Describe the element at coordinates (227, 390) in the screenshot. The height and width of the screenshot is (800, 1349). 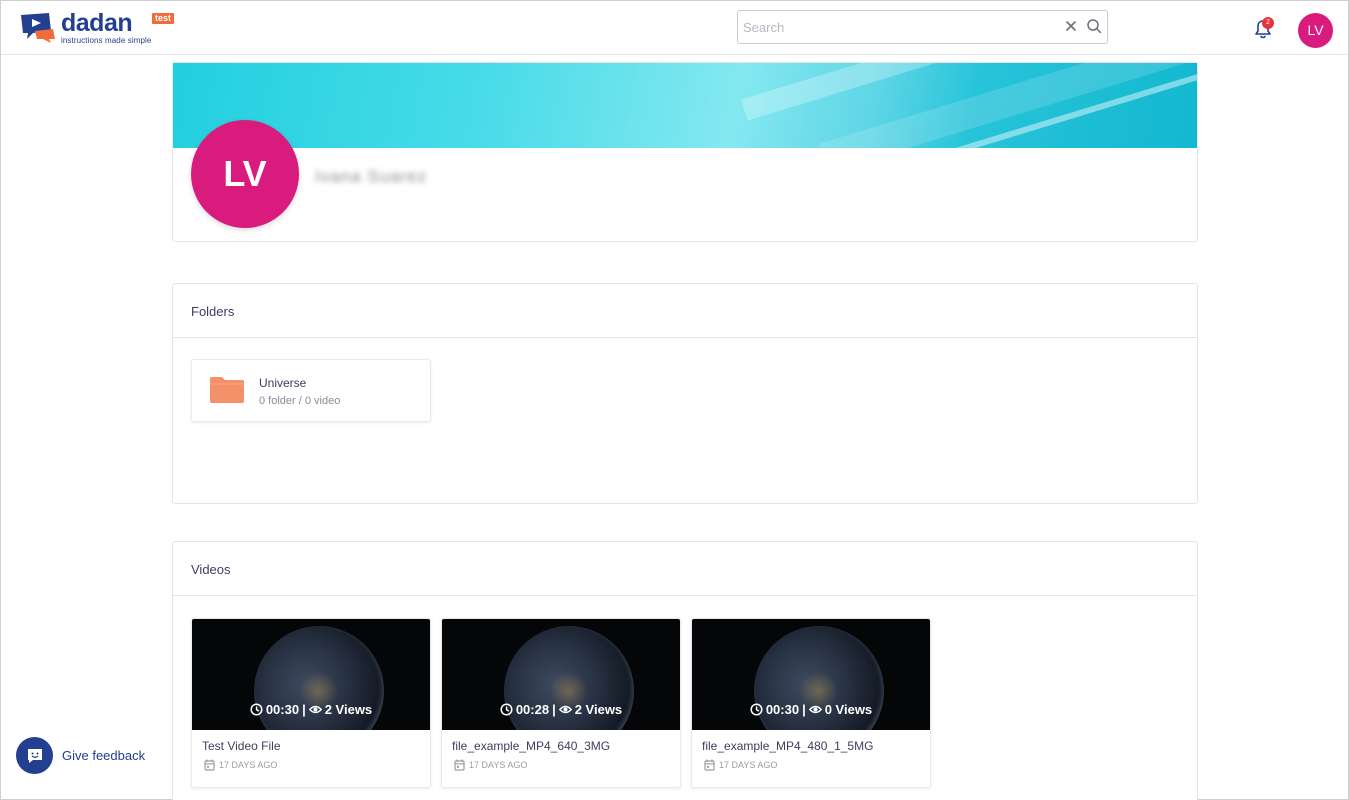
I see `folder-icon` at that location.